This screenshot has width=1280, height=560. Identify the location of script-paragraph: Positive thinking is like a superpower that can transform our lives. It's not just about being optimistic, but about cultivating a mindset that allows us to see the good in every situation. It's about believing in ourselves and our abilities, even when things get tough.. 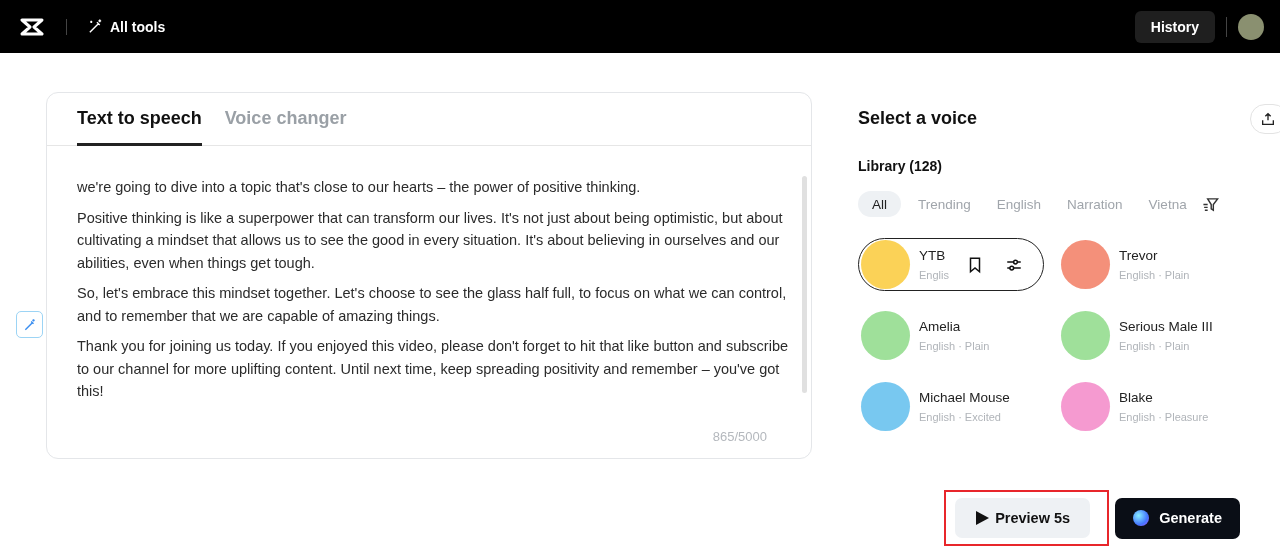
(430, 240).